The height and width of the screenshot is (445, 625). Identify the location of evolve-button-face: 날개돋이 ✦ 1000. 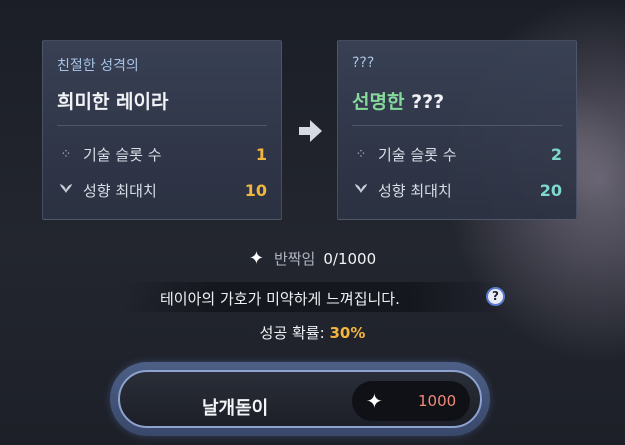
(300, 399).